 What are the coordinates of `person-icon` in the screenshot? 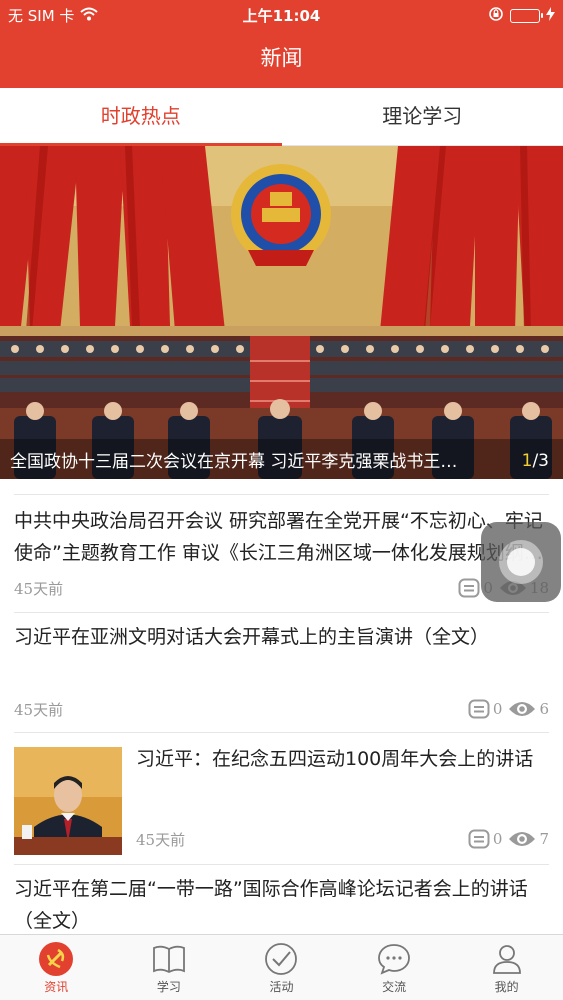 It's located at (506, 959).